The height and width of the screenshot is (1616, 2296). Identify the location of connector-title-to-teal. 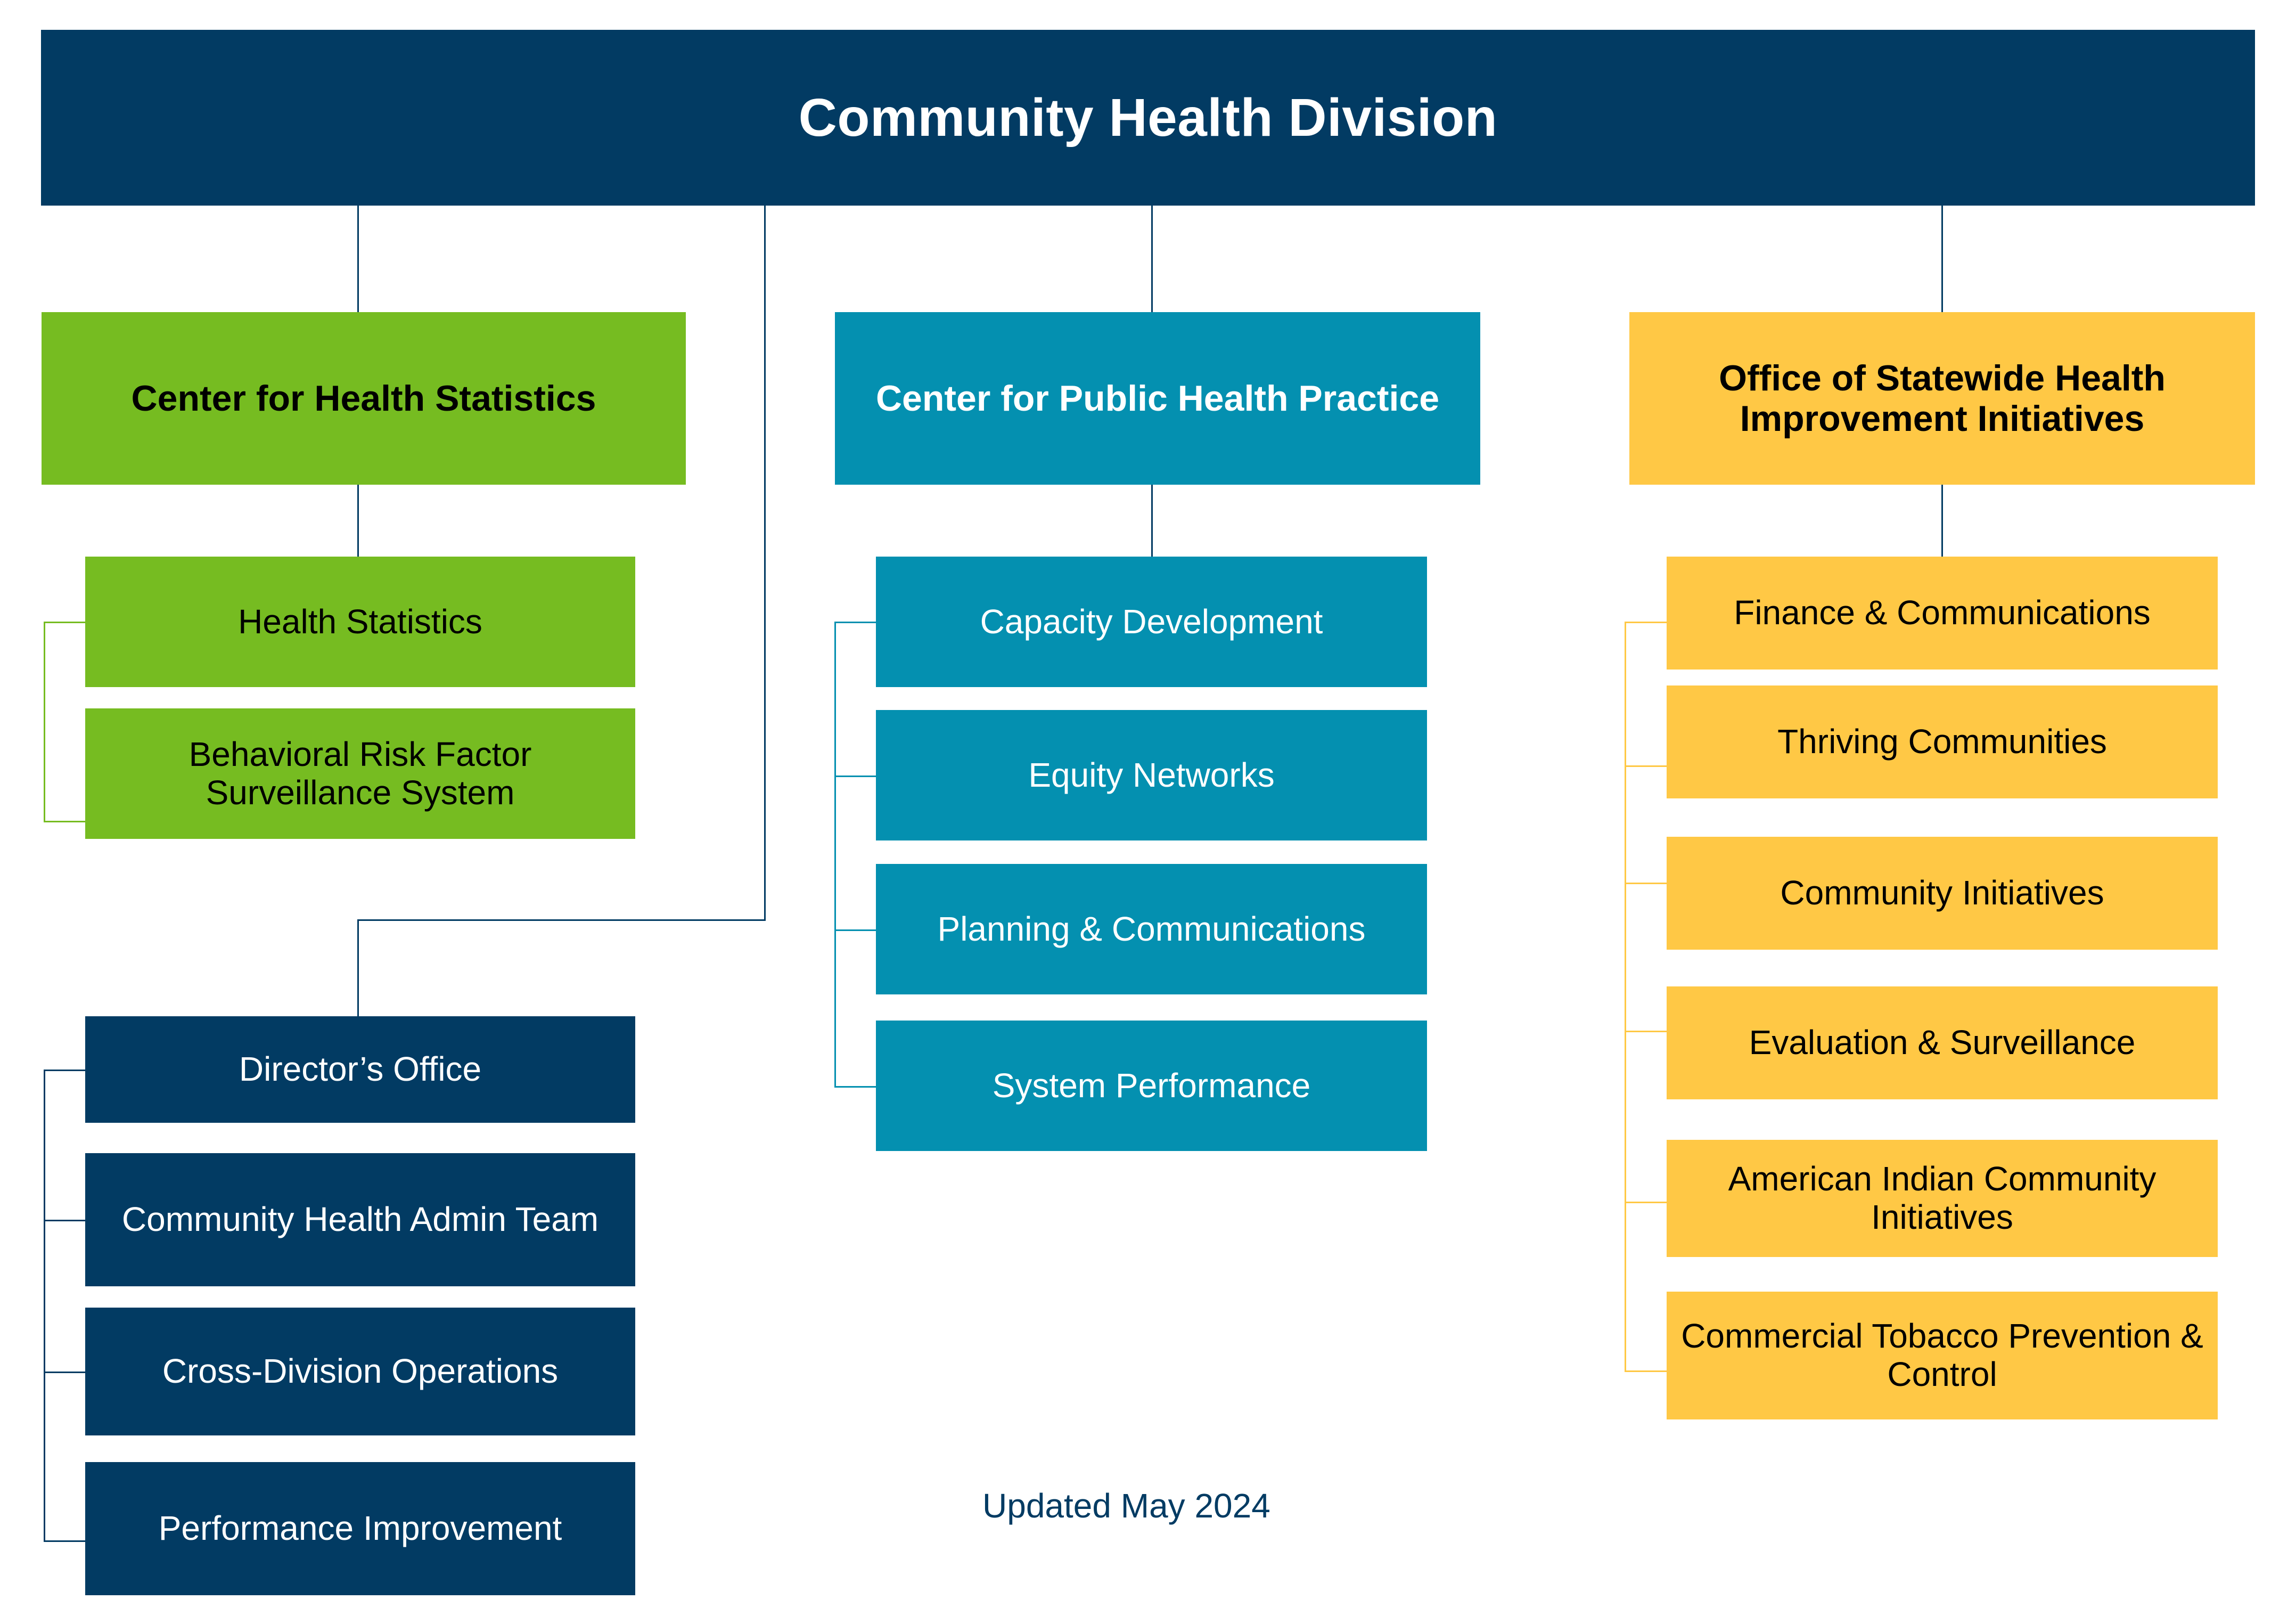
(1152, 259).